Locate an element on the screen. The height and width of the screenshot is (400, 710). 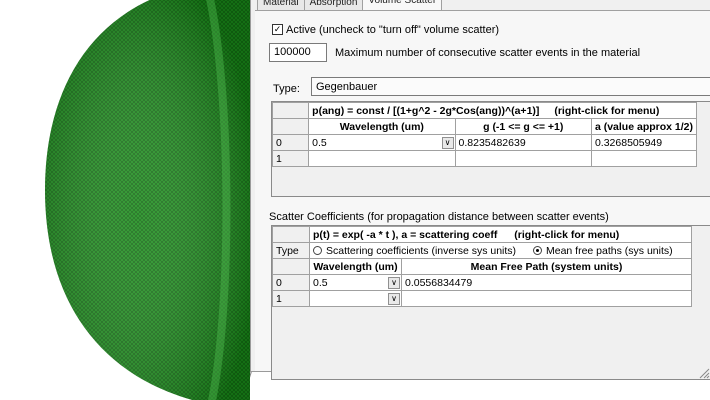
tab-absorption: Absorption is located at coordinates (333, 5).